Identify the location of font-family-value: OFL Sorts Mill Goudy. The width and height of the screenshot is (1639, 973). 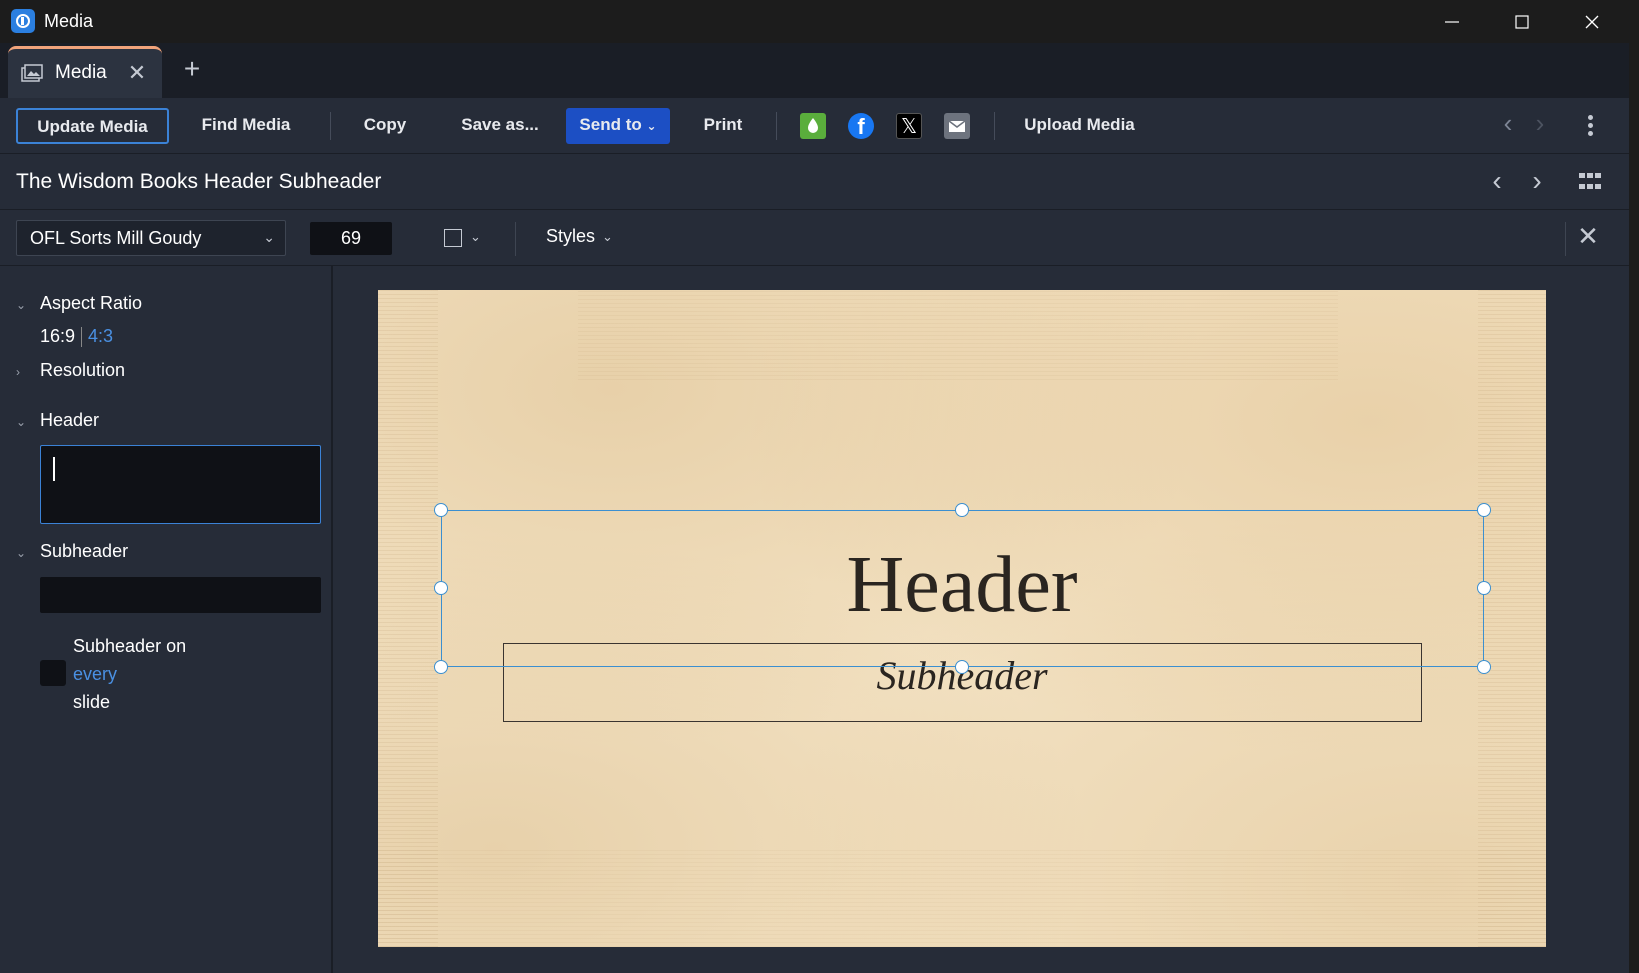
(116, 238).